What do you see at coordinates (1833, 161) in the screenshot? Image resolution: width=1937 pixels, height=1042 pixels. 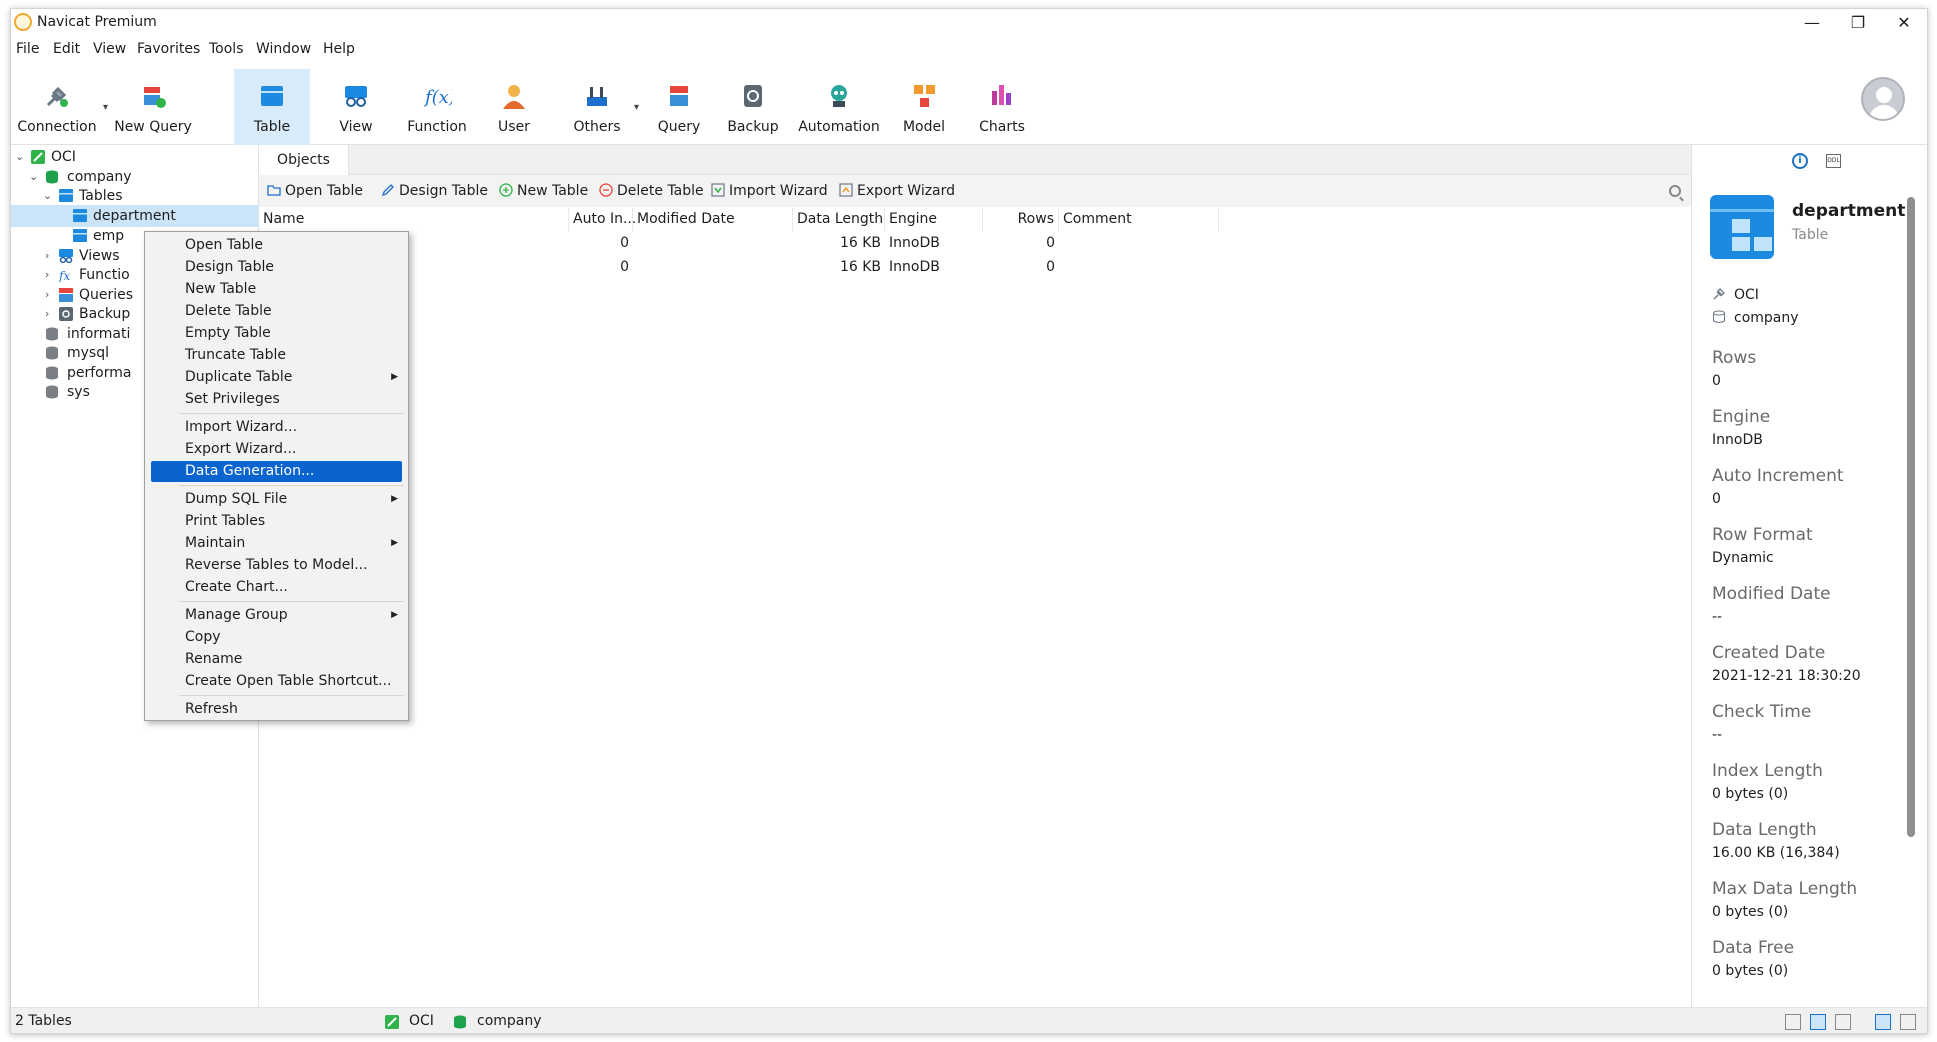 I see `ddl-tab-icon: DDL` at bounding box center [1833, 161].